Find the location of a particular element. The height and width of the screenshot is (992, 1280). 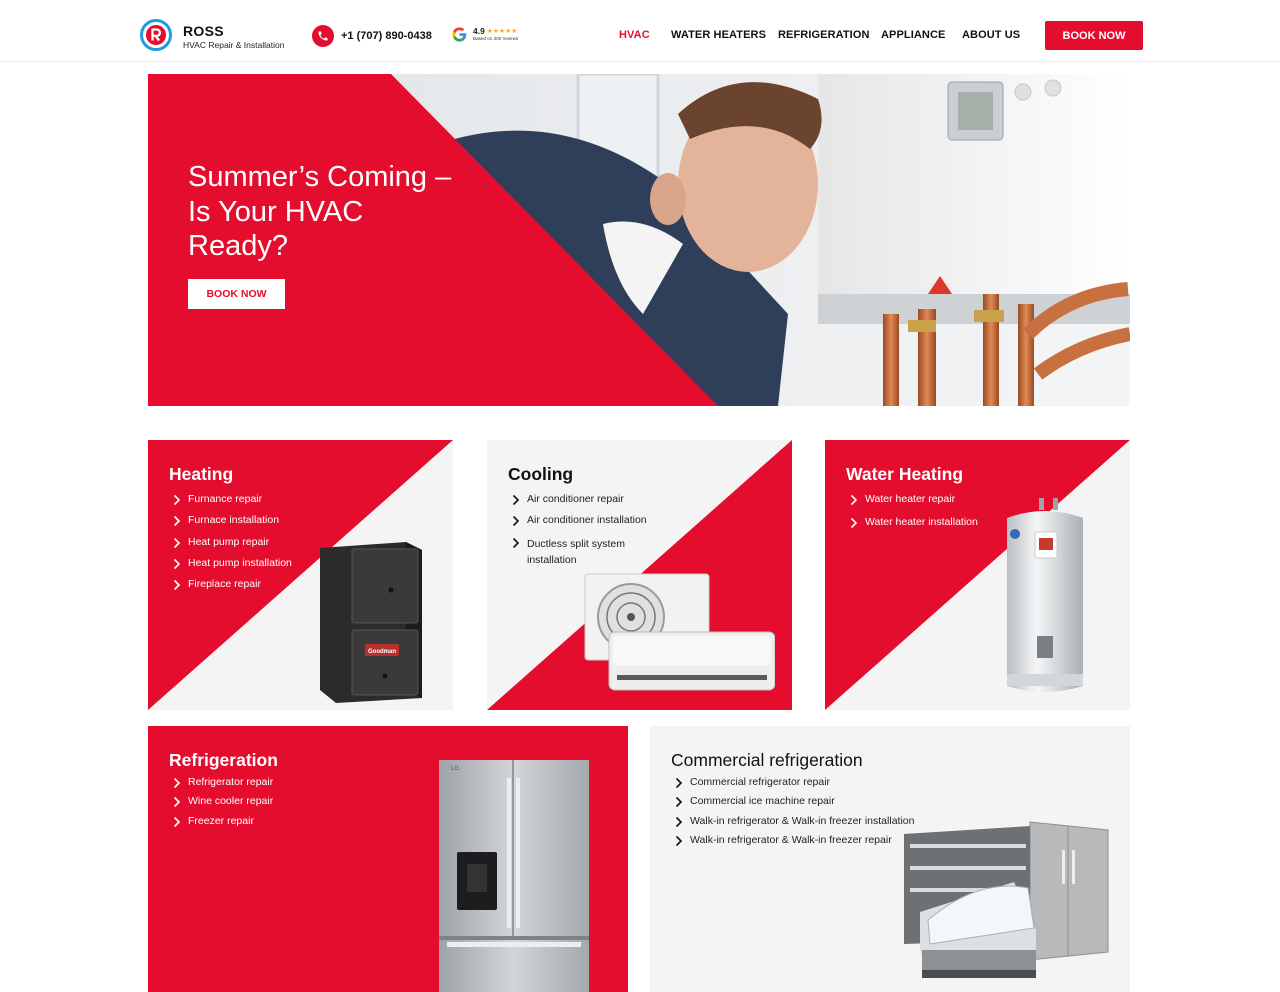

list-item-label: Air conditioner installation is located at coordinates (587, 520).